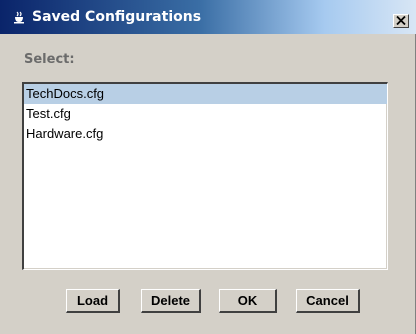 Image resolution: width=416 pixels, height=334 pixels. What do you see at coordinates (93, 301) in the screenshot?
I see `load-button: Load` at bounding box center [93, 301].